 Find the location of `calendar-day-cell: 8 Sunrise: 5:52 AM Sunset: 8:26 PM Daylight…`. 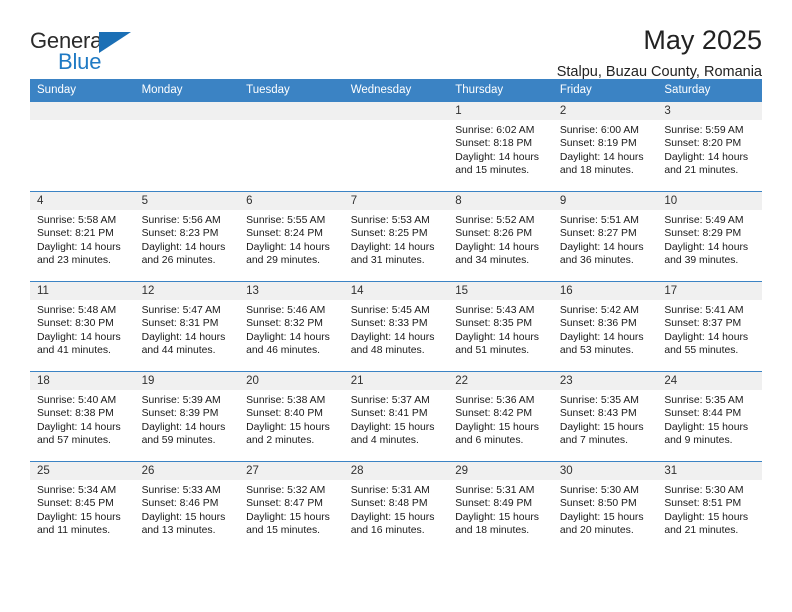

calendar-day-cell: 8 Sunrise: 5:52 AM Sunset: 8:26 PM Daylight… is located at coordinates (500, 236).